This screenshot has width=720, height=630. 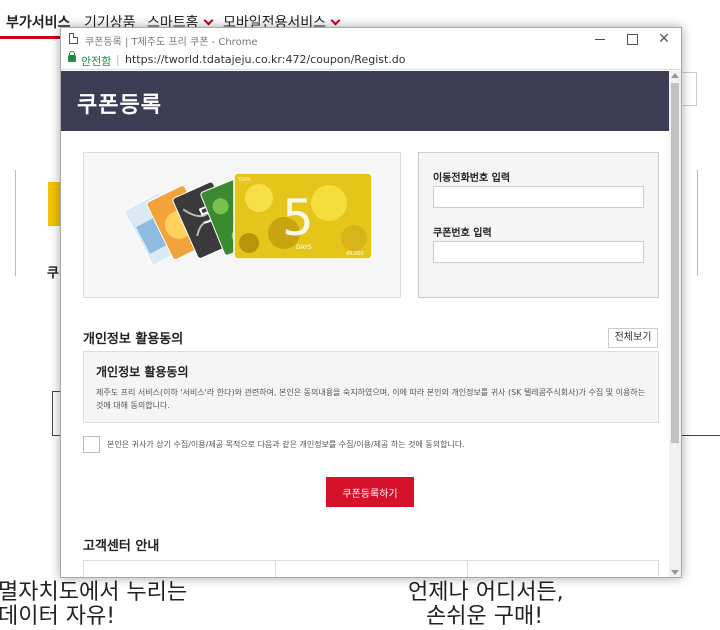 What do you see at coordinates (370, 492) in the screenshot?
I see `register-coupon-button: 쿠폰등록하기` at bounding box center [370, 492].